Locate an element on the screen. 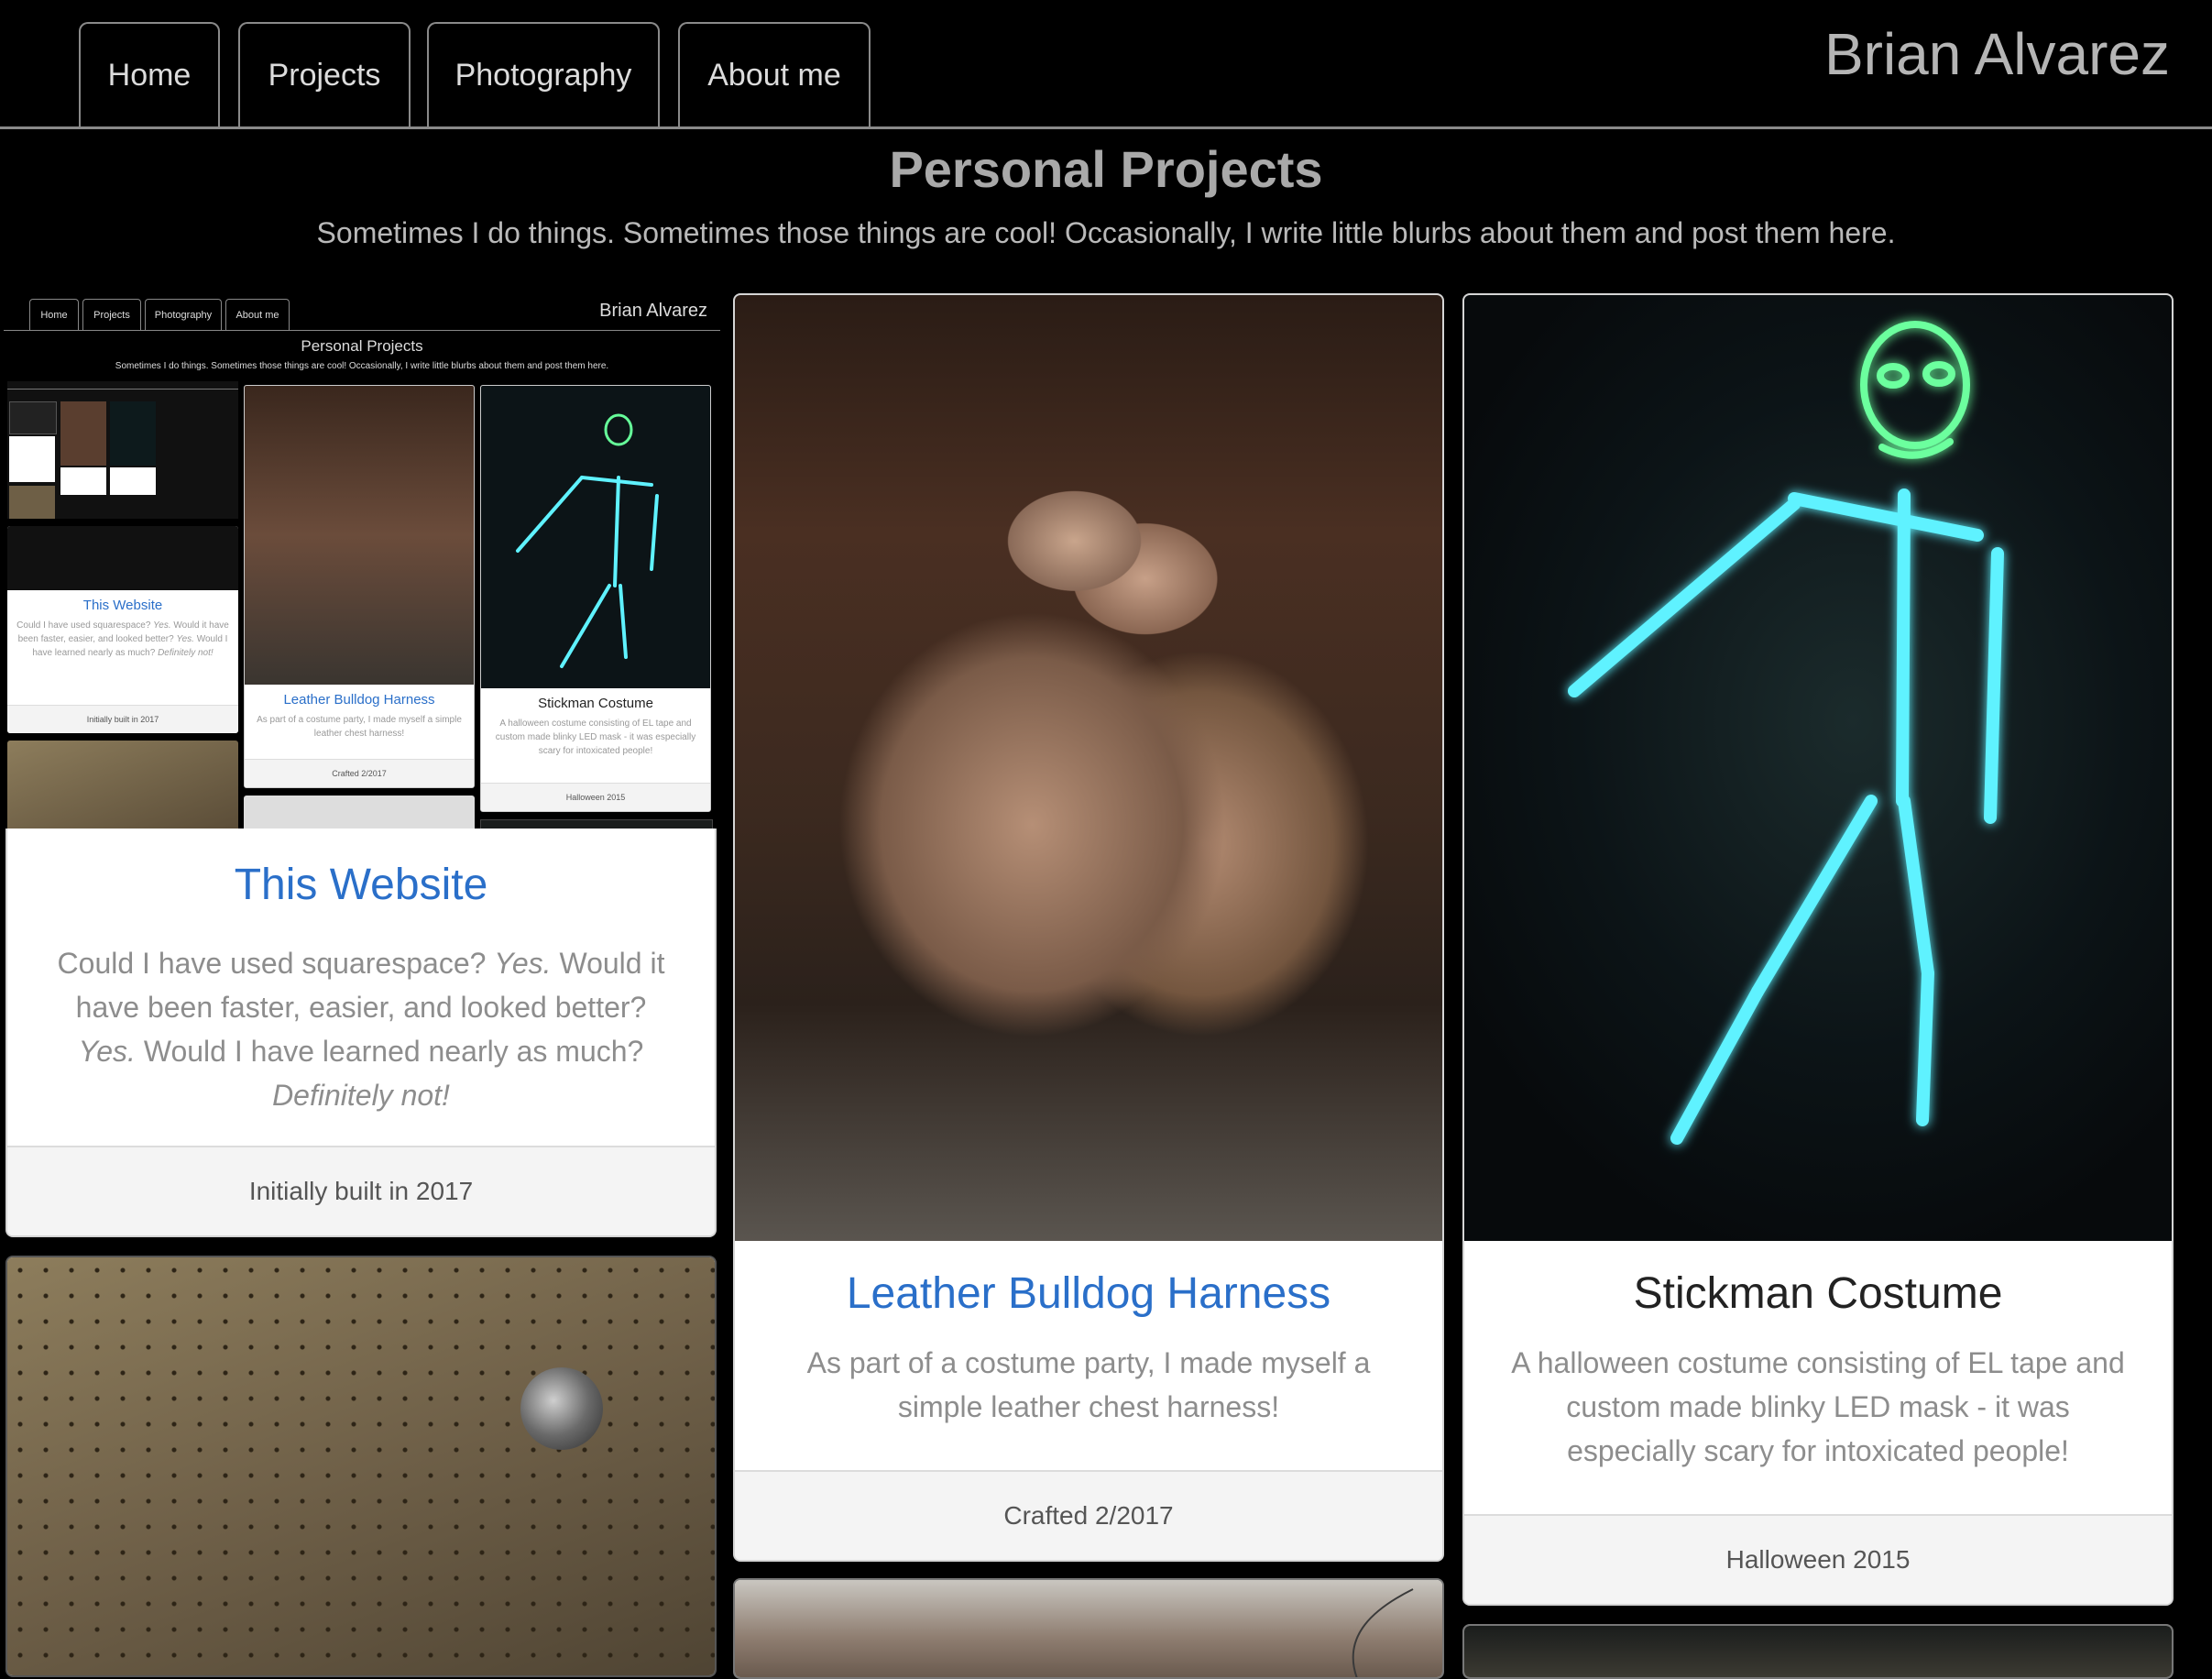  page-title: Personal Projects is located at coordinates (1106, 169).